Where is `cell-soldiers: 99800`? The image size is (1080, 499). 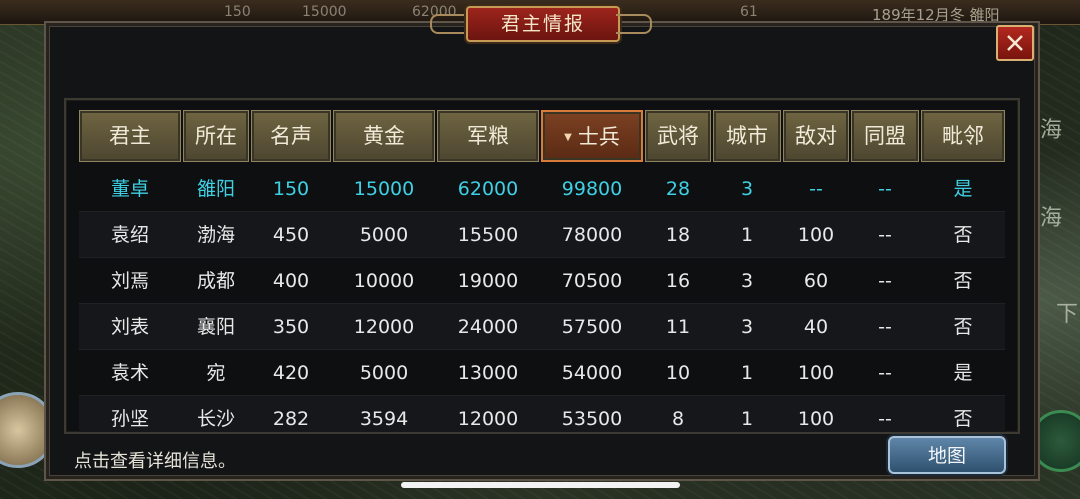
cell-soldiers: 99800 is located at coordinates (592, 189).